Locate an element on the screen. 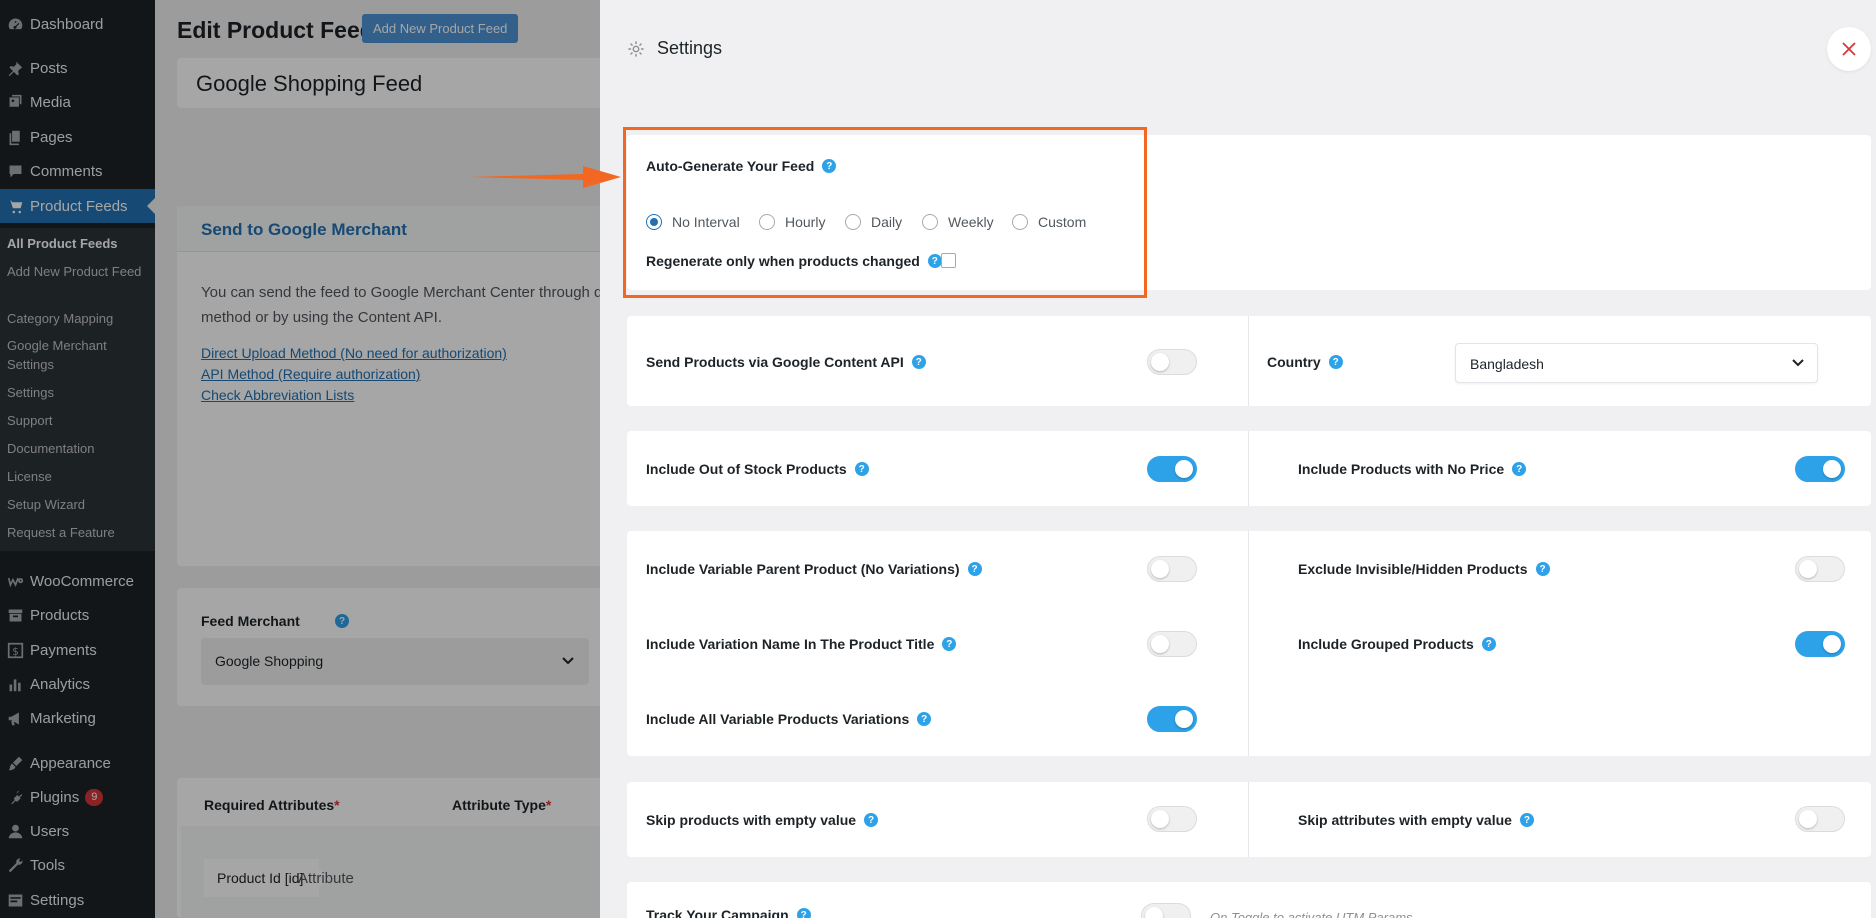  out-of-stock-label: Include Out of Stock Products? is located at coordinates (757, 469).